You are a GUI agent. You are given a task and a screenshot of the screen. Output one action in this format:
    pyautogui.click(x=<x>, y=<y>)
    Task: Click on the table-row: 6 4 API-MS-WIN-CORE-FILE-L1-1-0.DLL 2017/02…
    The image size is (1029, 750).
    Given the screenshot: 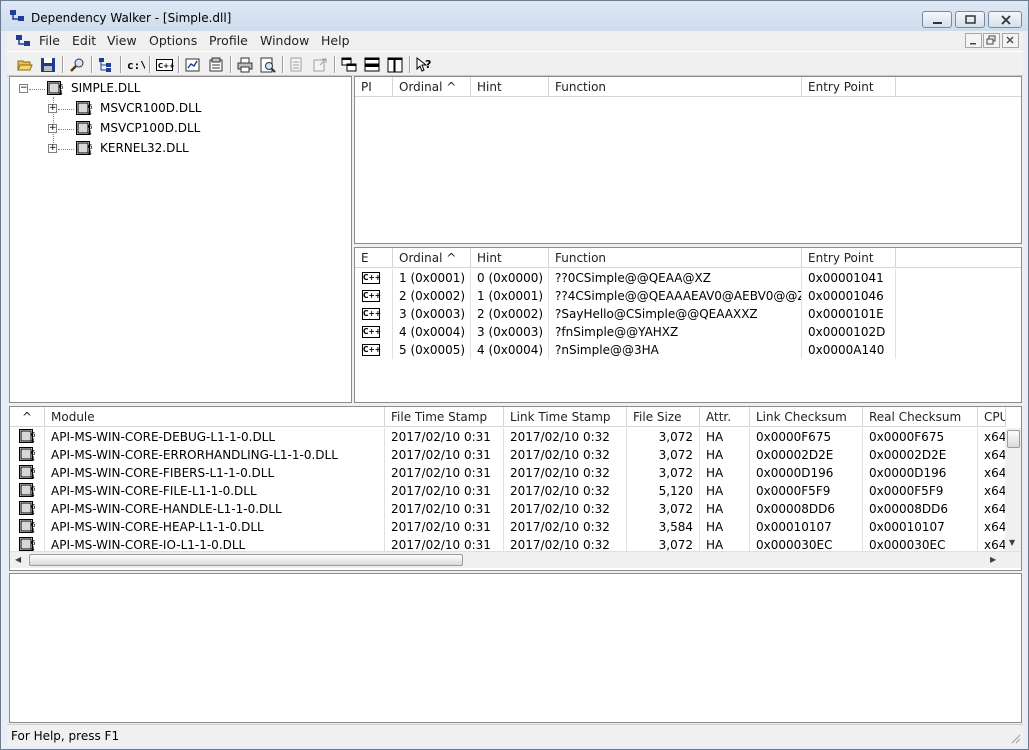 What is the action you would take?
    pyautogui.click(x=508, y=491)
    